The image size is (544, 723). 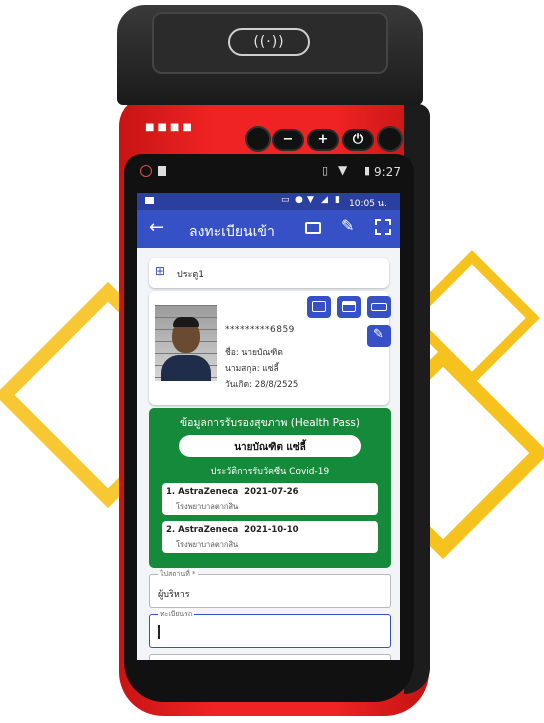 I want to click on destination-value: ผู้บริหาร, so click(x=174, y=595).